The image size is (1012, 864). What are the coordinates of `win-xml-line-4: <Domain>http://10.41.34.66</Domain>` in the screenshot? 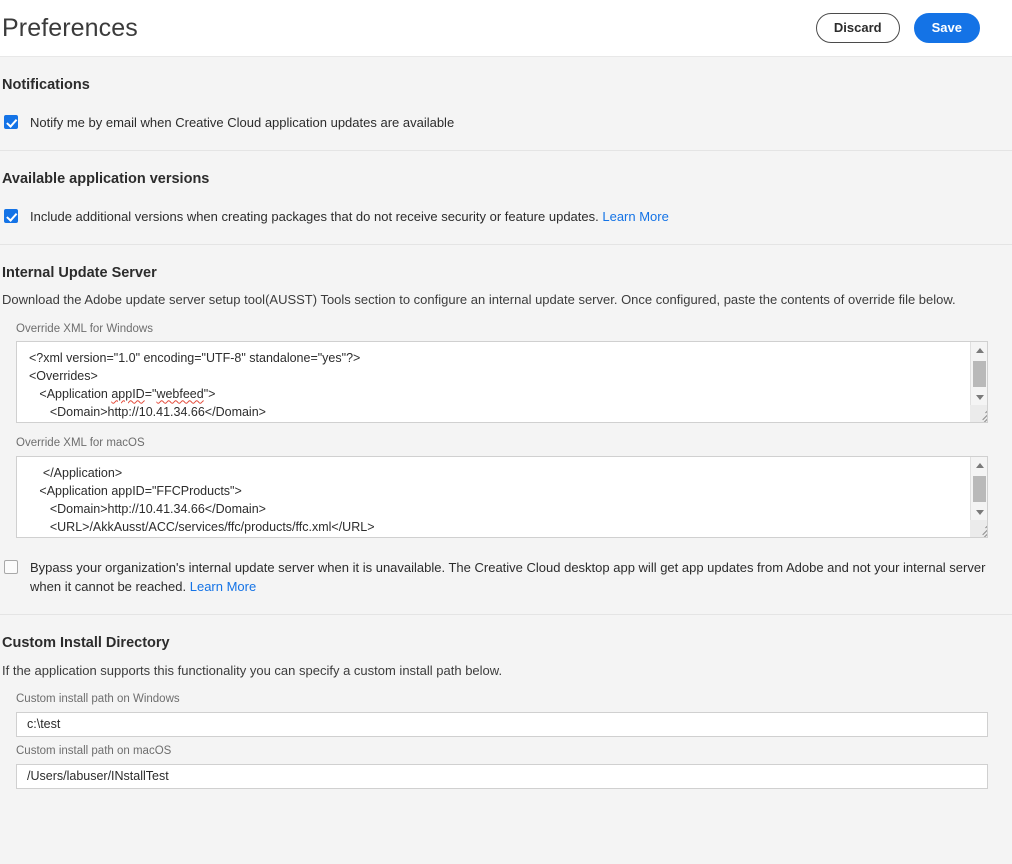 It's located at (147, 412).